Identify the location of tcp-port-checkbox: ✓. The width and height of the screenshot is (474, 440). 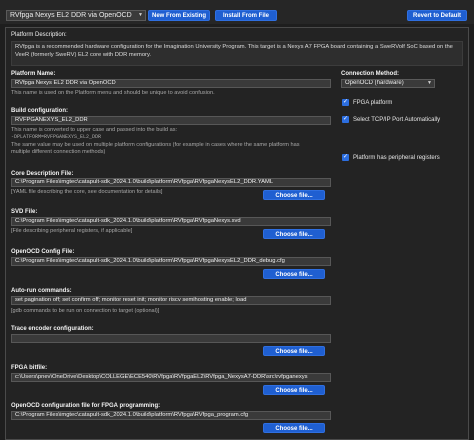
(345, 119).